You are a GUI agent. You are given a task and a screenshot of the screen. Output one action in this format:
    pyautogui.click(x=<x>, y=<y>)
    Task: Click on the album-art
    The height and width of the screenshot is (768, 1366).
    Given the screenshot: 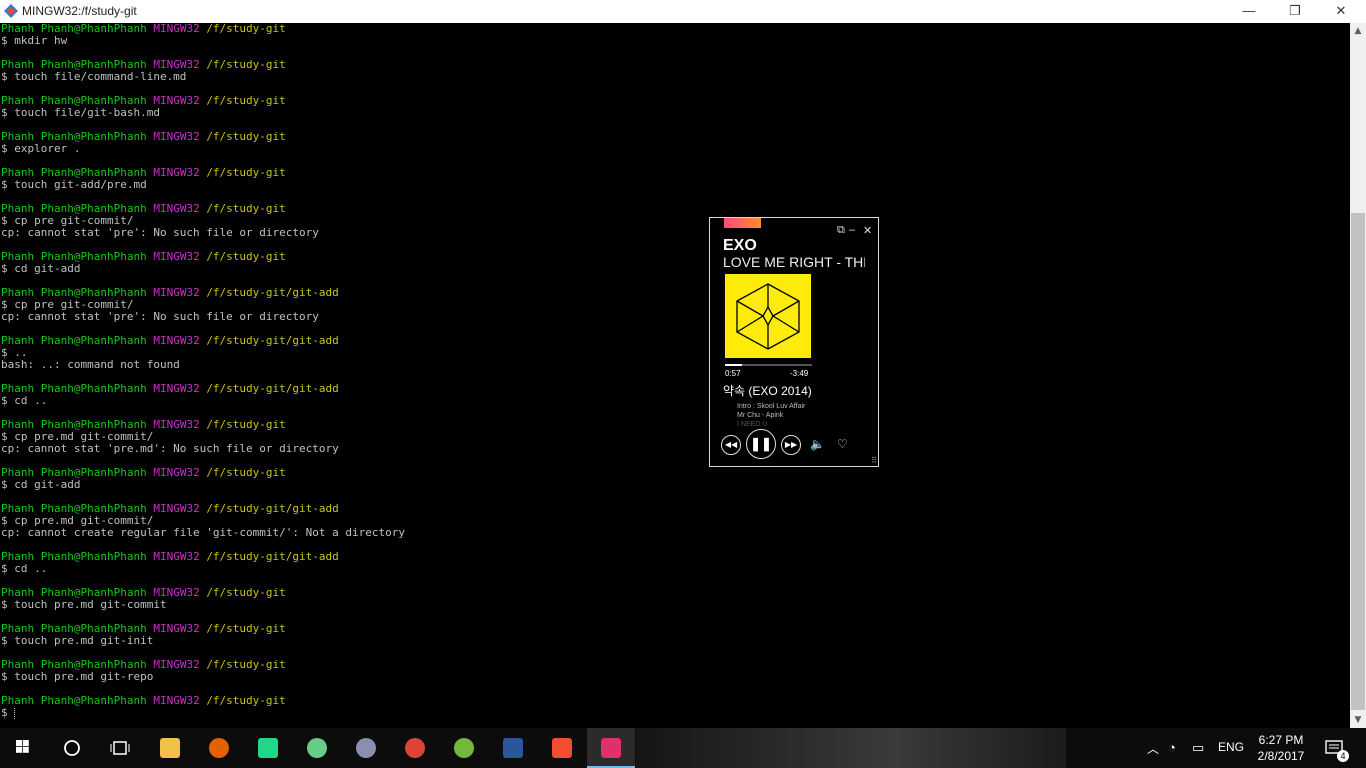 What is the action you would take?
    pyautogui.click(x=768, y=316)
    